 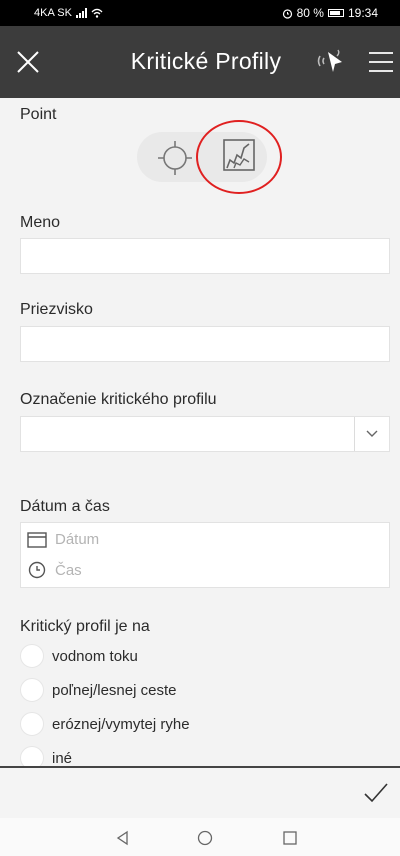 What do you see at coordinates (38, 114) in the screenshot?
I see `point-label: Point` at bounding box center [38, 114].